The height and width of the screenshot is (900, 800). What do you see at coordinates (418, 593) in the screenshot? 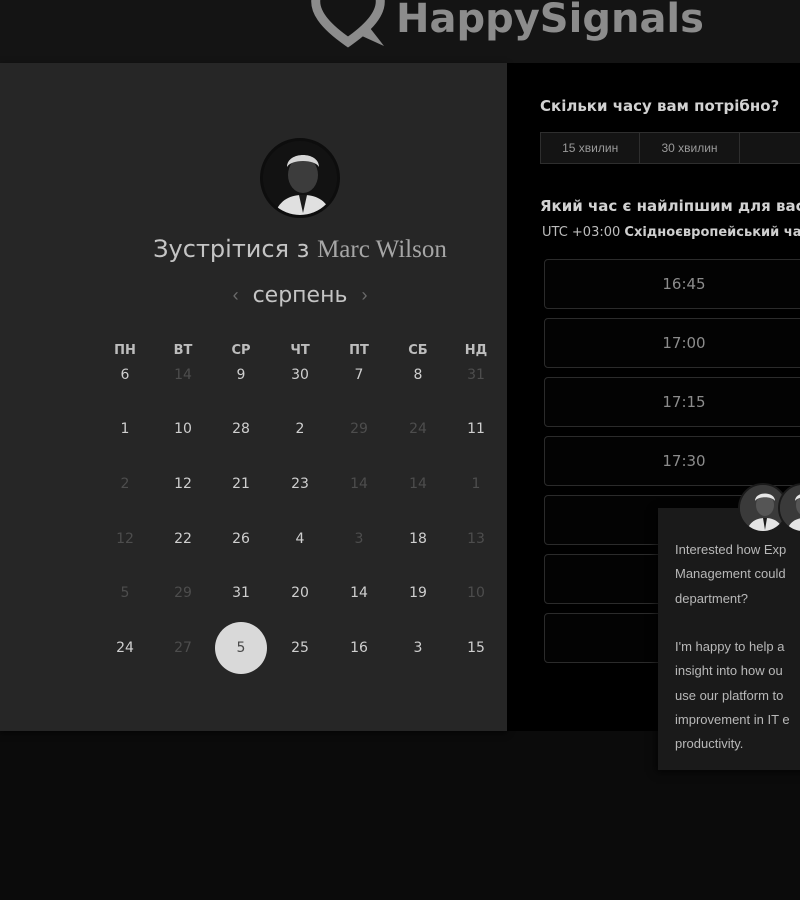
I see `calendar-day: 19` at bounding box center [418, 593].